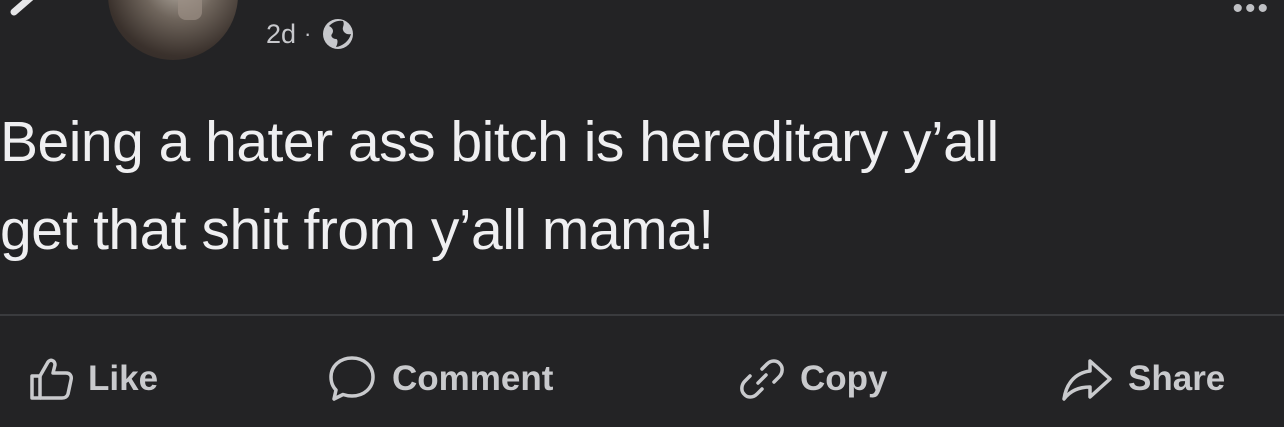 Image resolution: width=1284 pixels, height=427 pixels. Describe the element at coordinates (51, 379) in the screenshot. I see `thumbs-up-icon` at that location.